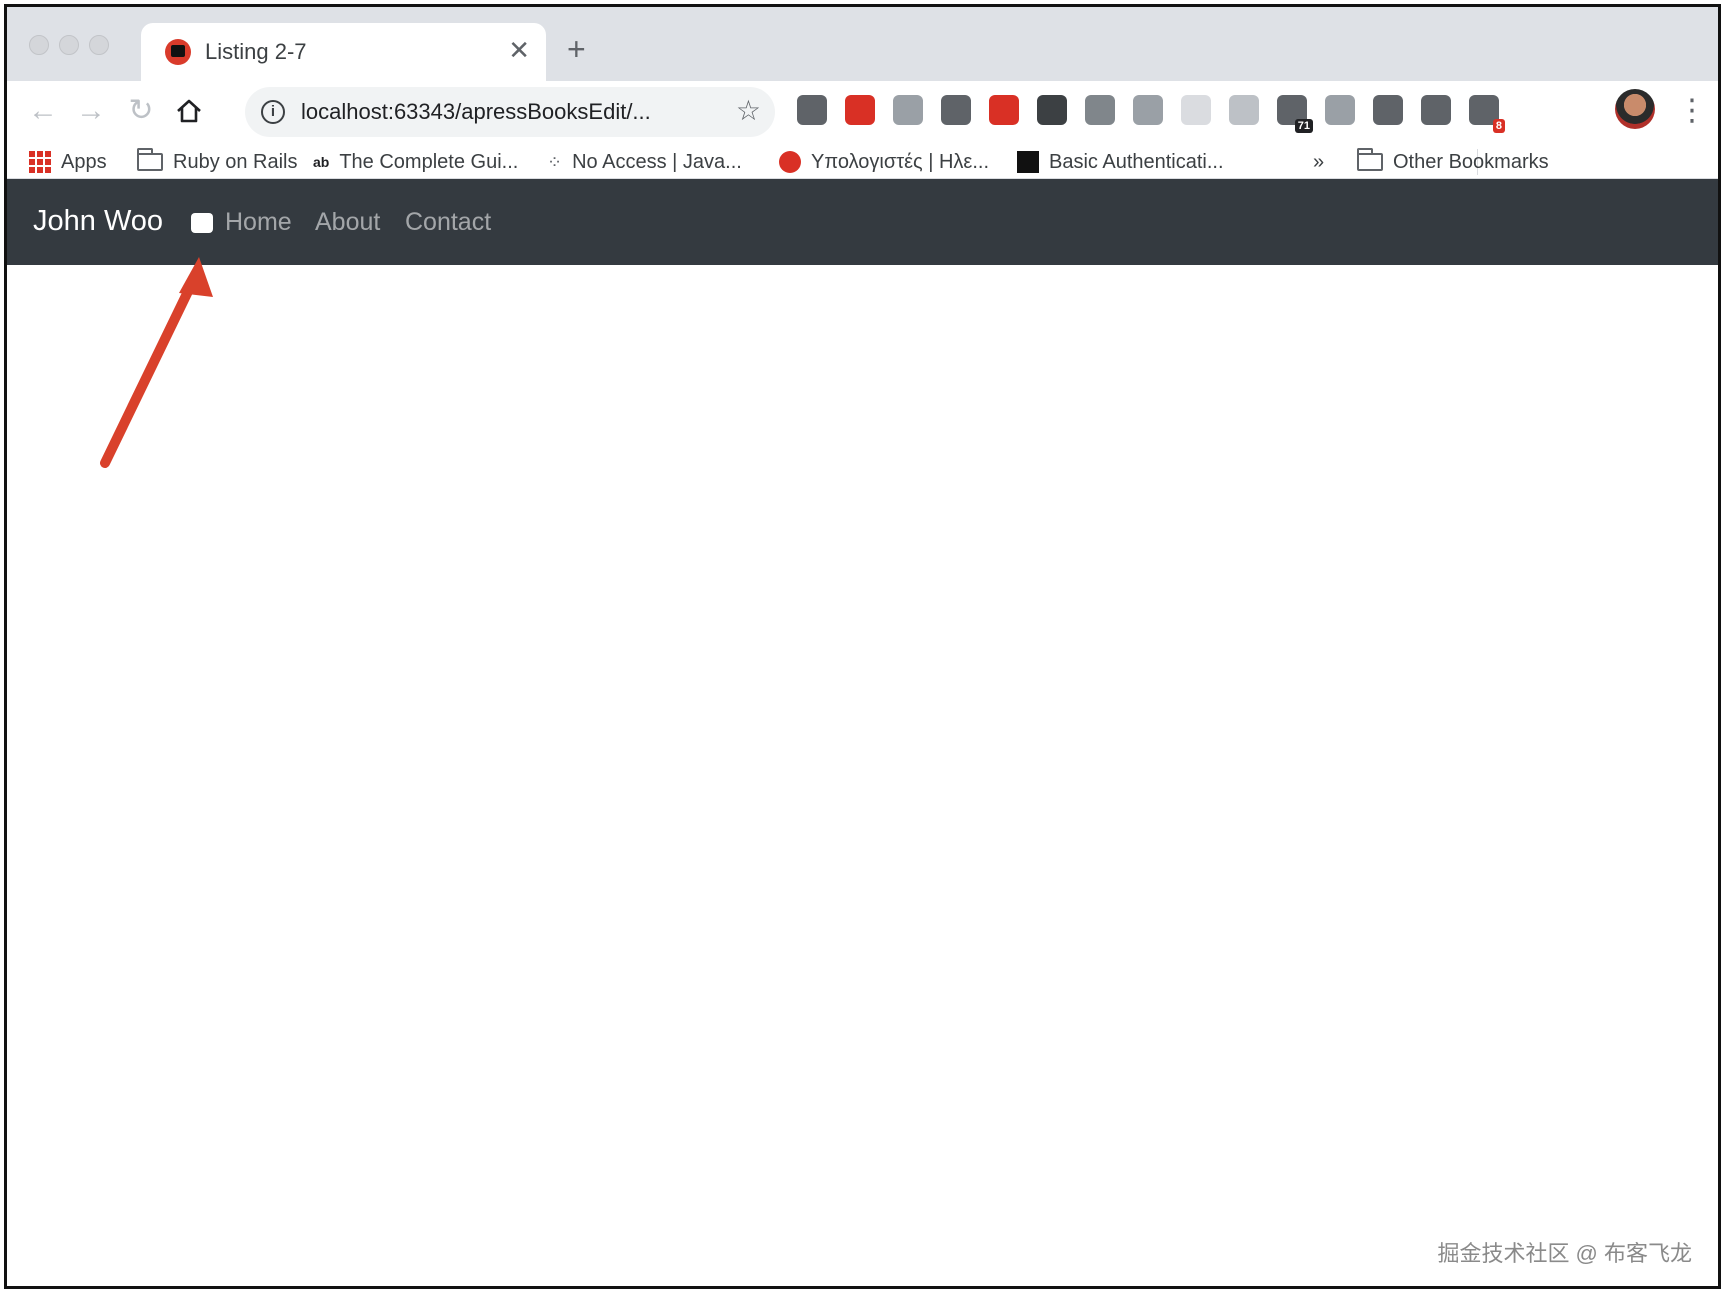  Describe the element at coordinates (321, 162) in the screenshot. I see `ab-site-icon: ab` at that location.